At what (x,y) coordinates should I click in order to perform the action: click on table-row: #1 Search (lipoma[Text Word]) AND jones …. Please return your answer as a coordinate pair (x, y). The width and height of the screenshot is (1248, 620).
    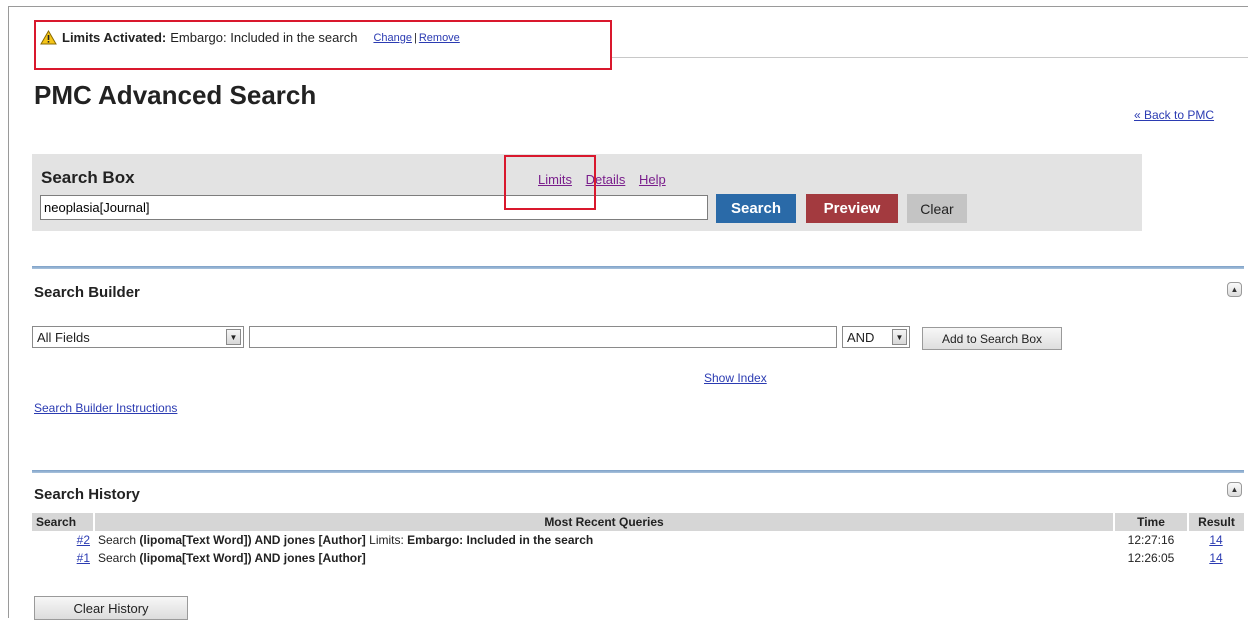
    Looking at the image, I should click on (638, 558).